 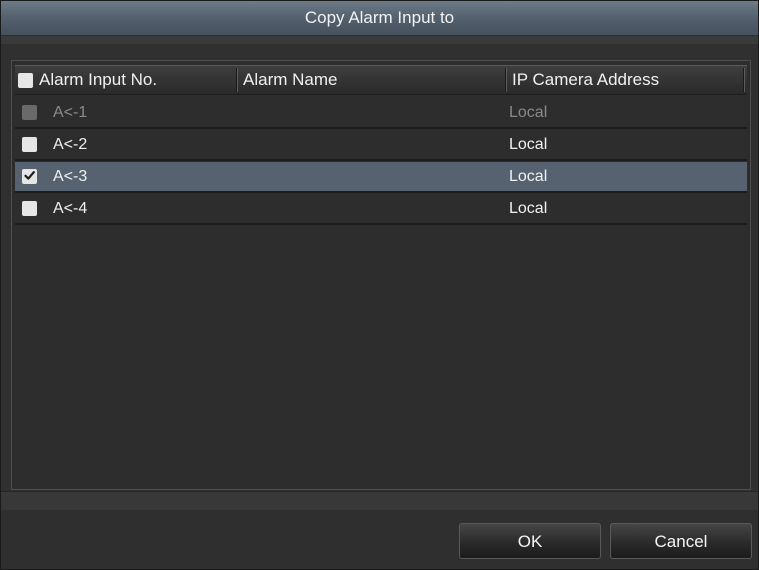 What do you see at coordinates (381, 209) in the screenshot?
I see `table-row: A<-4 Local` at bounding box center [381, 209].